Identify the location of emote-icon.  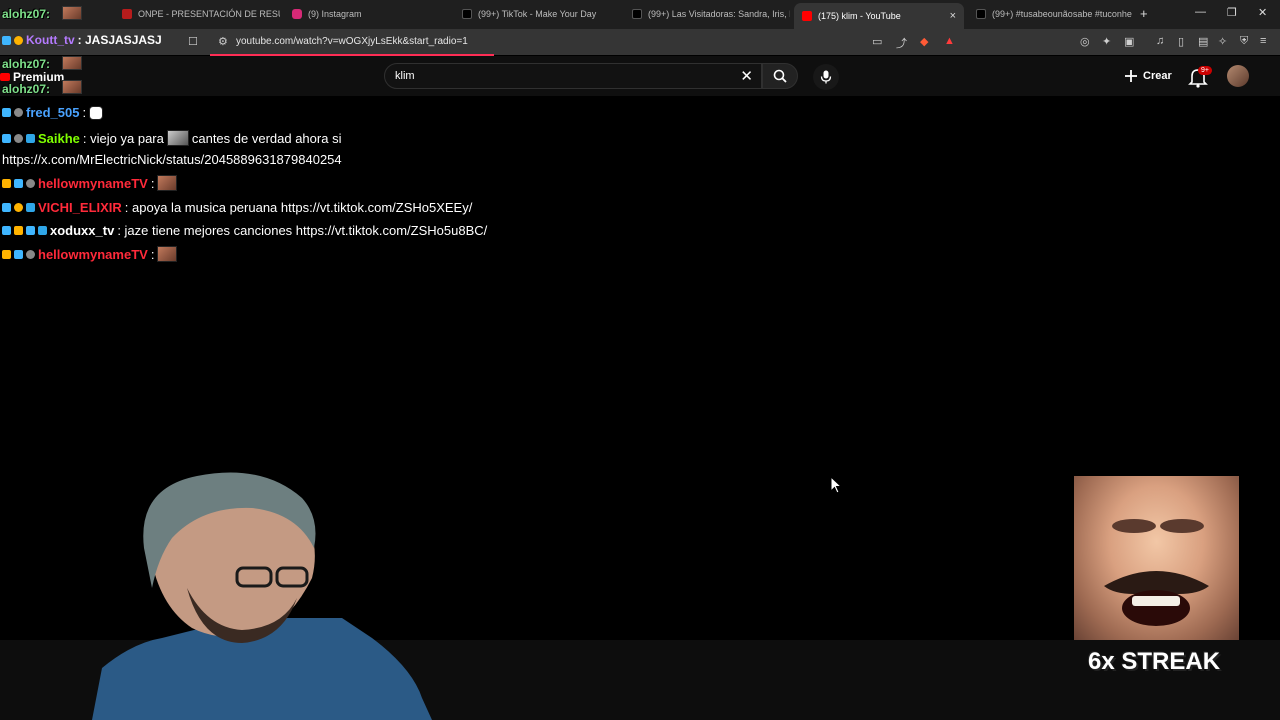
(167, 254).